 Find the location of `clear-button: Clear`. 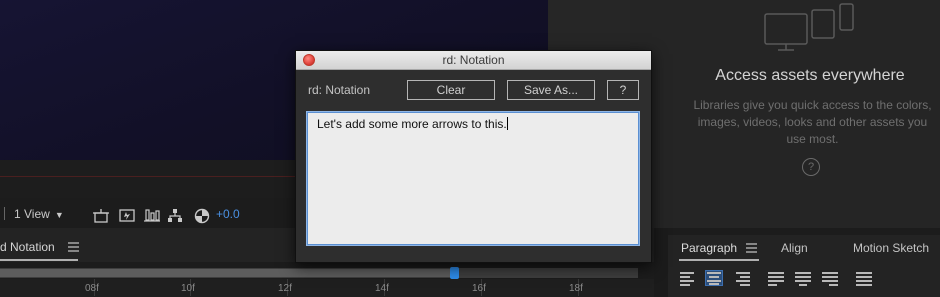

clear-button: Clear is located at coordinates (451, 90).